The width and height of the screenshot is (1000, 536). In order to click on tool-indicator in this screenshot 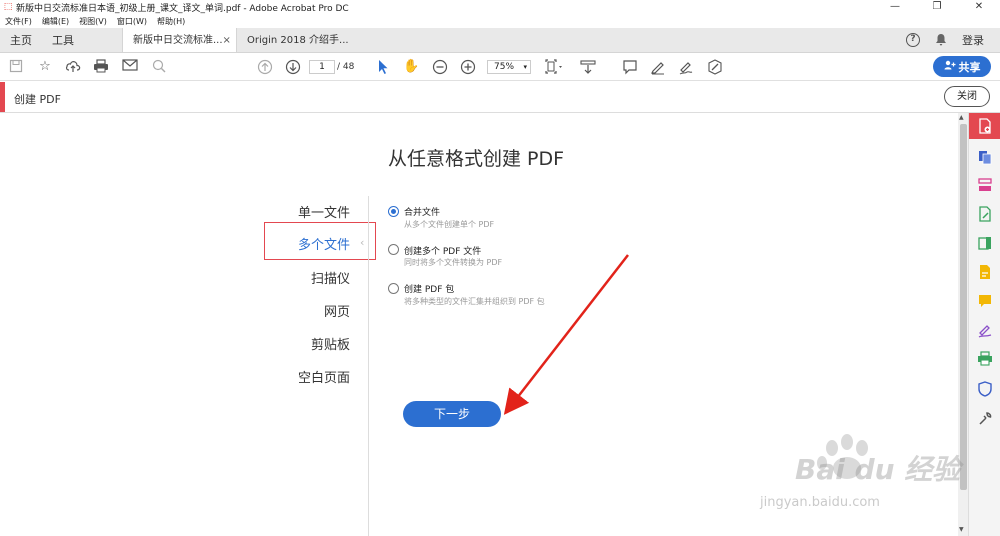, I will do `click(2, 97)`.